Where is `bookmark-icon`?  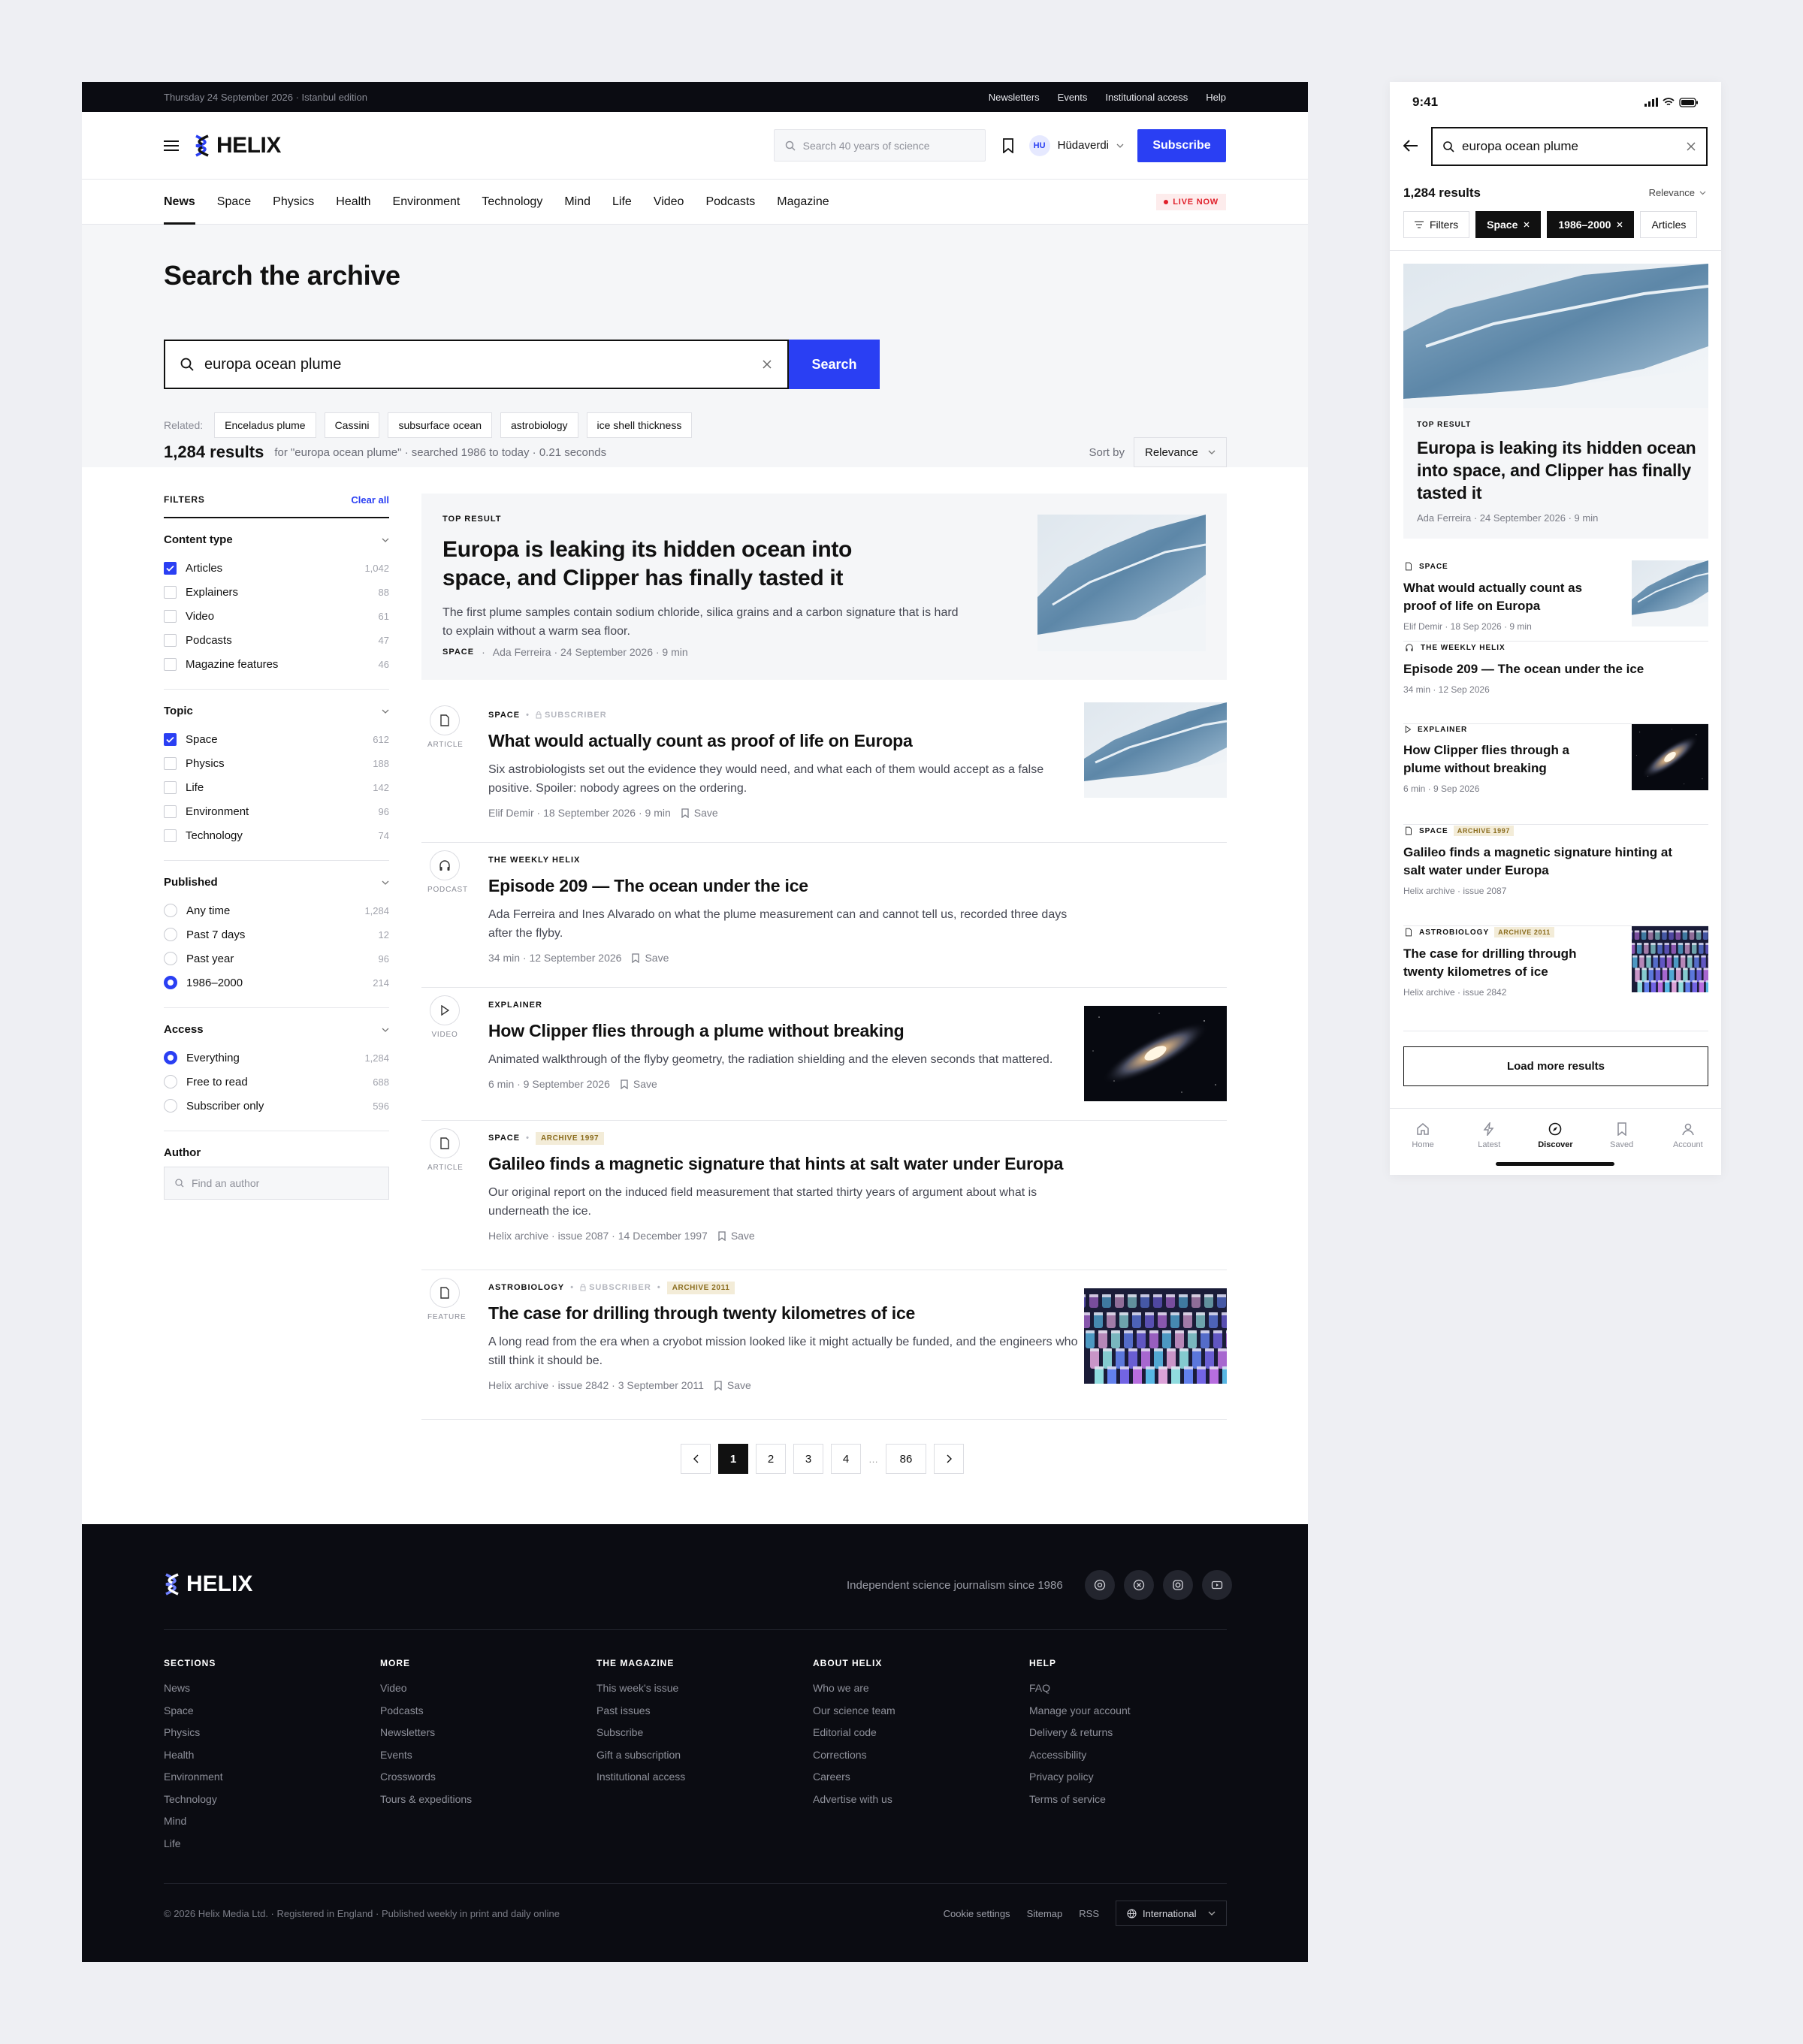
bookmark-icon is located at coordinates (1008, 145).